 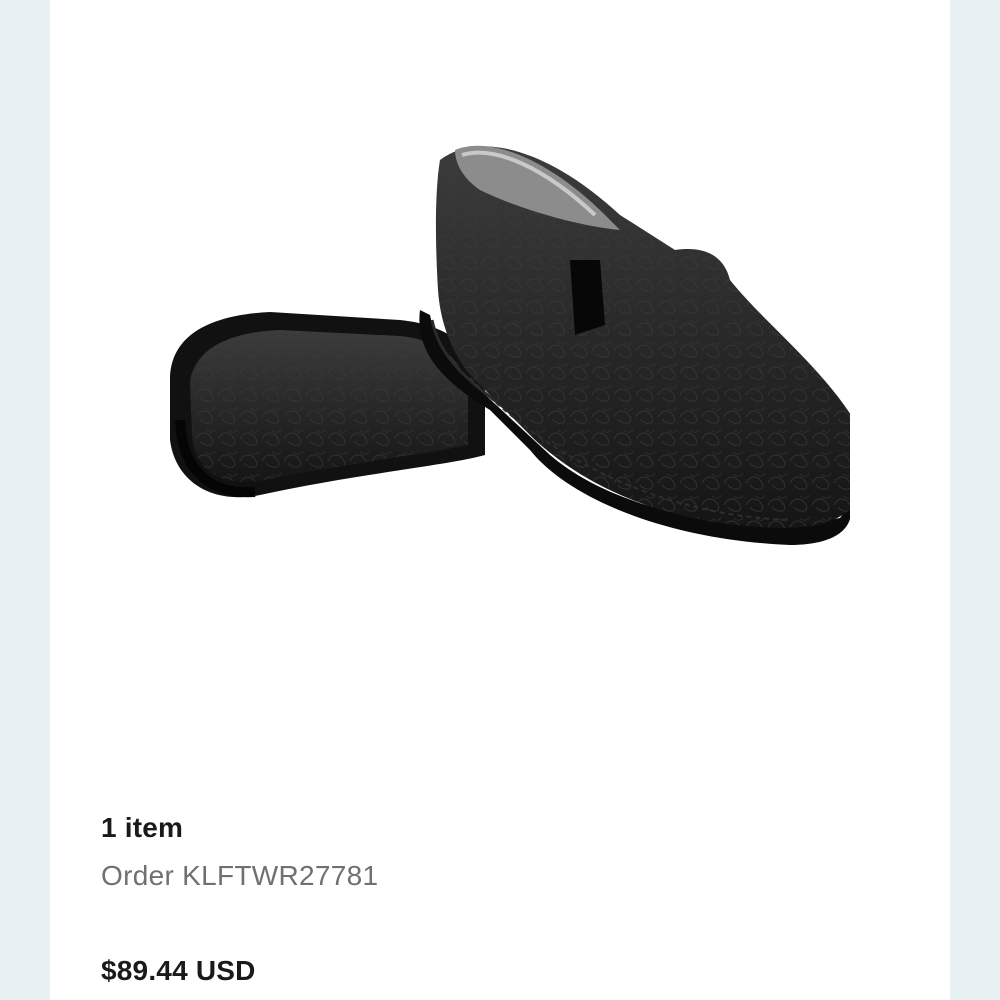 I want to click on right-margin-panel, so click(x=975, y=500).